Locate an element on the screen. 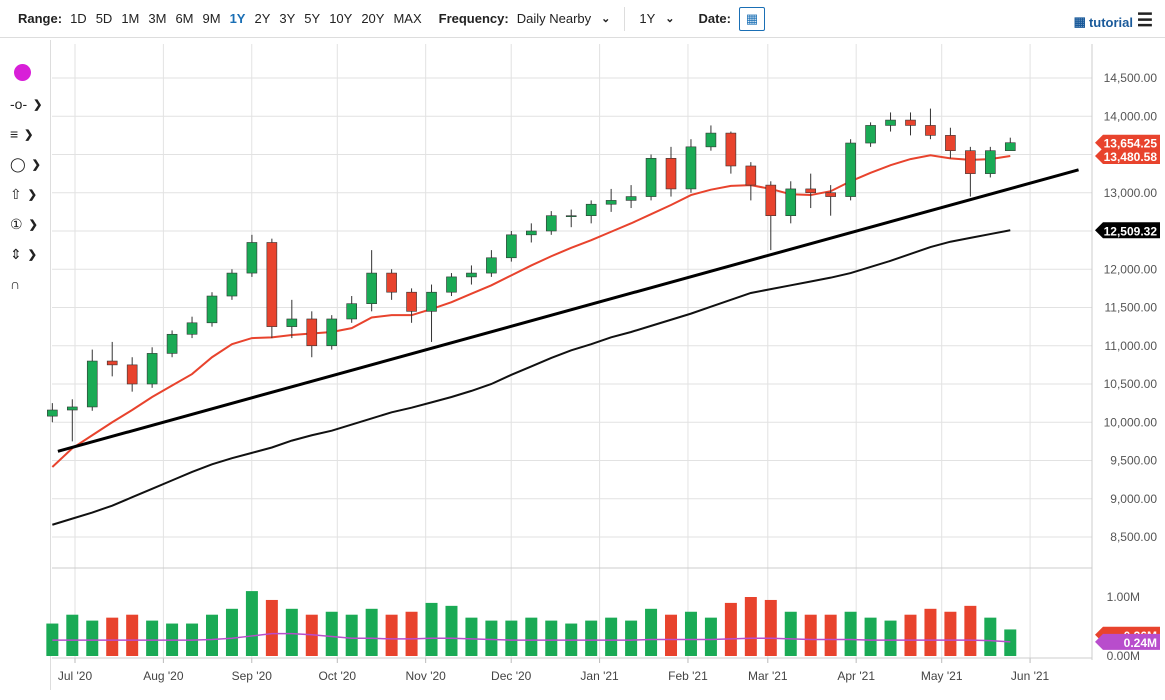 The image size is (1165, 700). x-tick-label: Jul '20 is located at coordinates (75, 676).